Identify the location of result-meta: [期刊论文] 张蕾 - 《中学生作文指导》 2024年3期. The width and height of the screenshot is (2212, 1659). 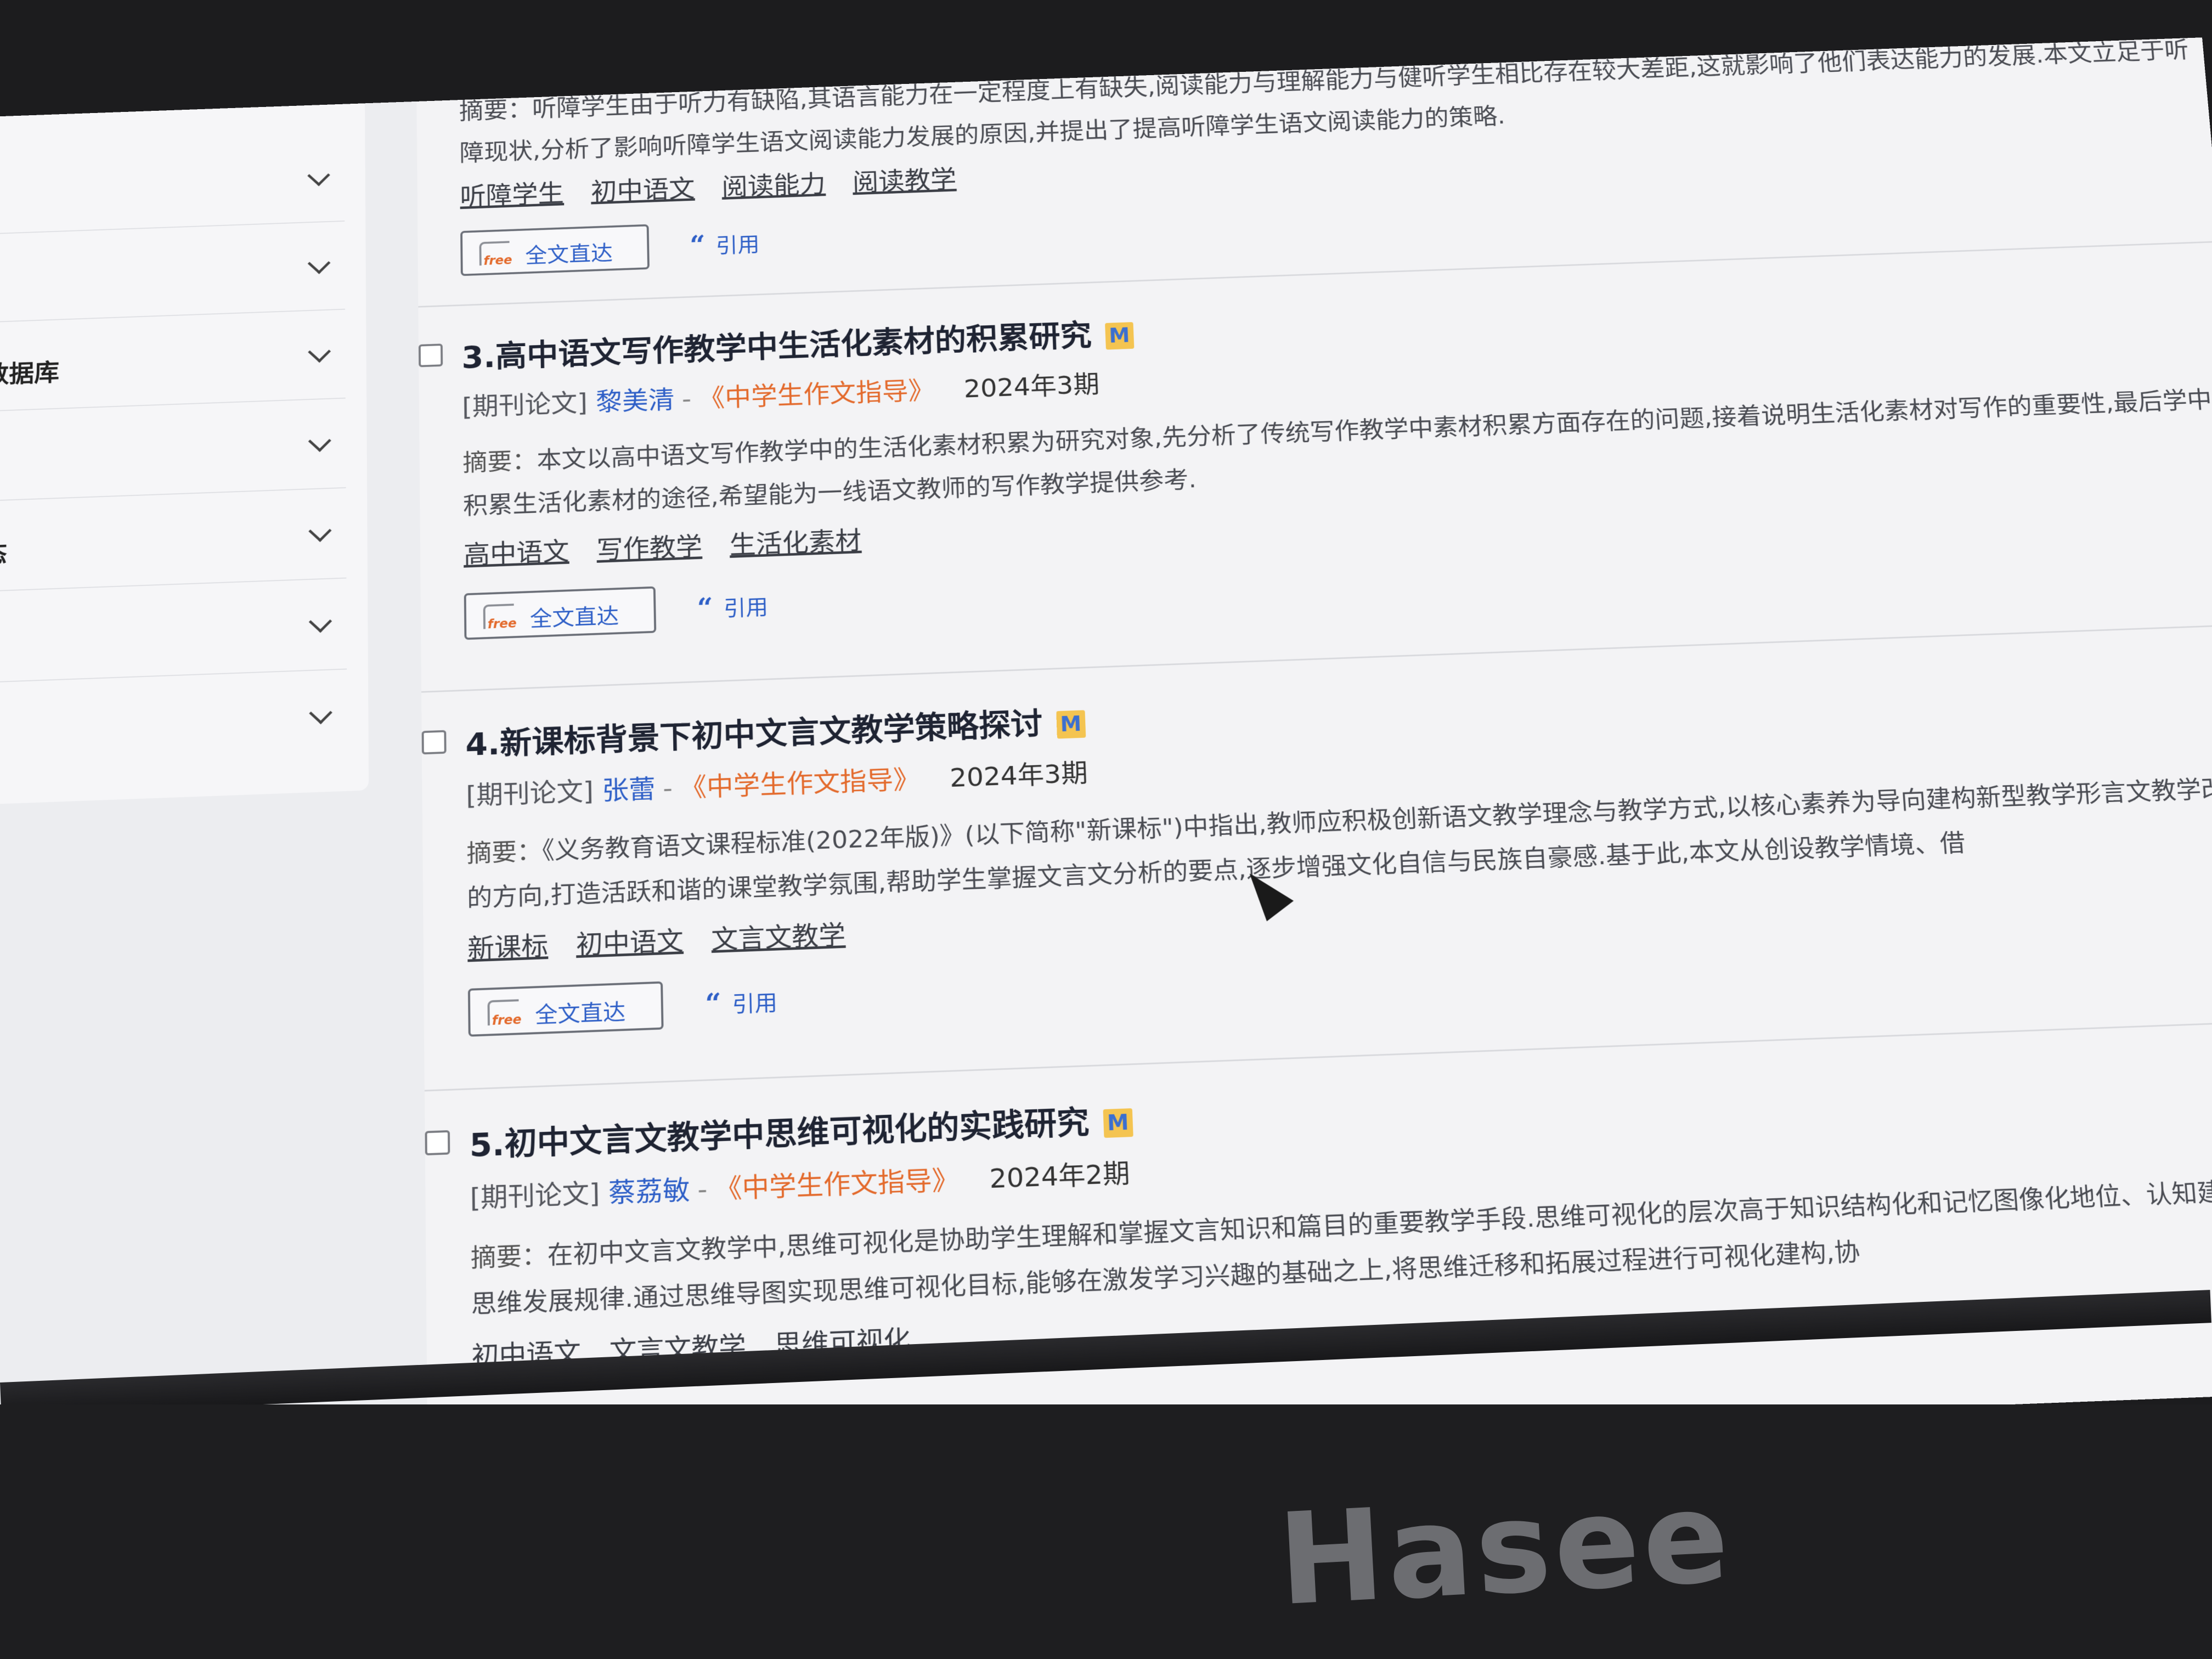
(777, 782).